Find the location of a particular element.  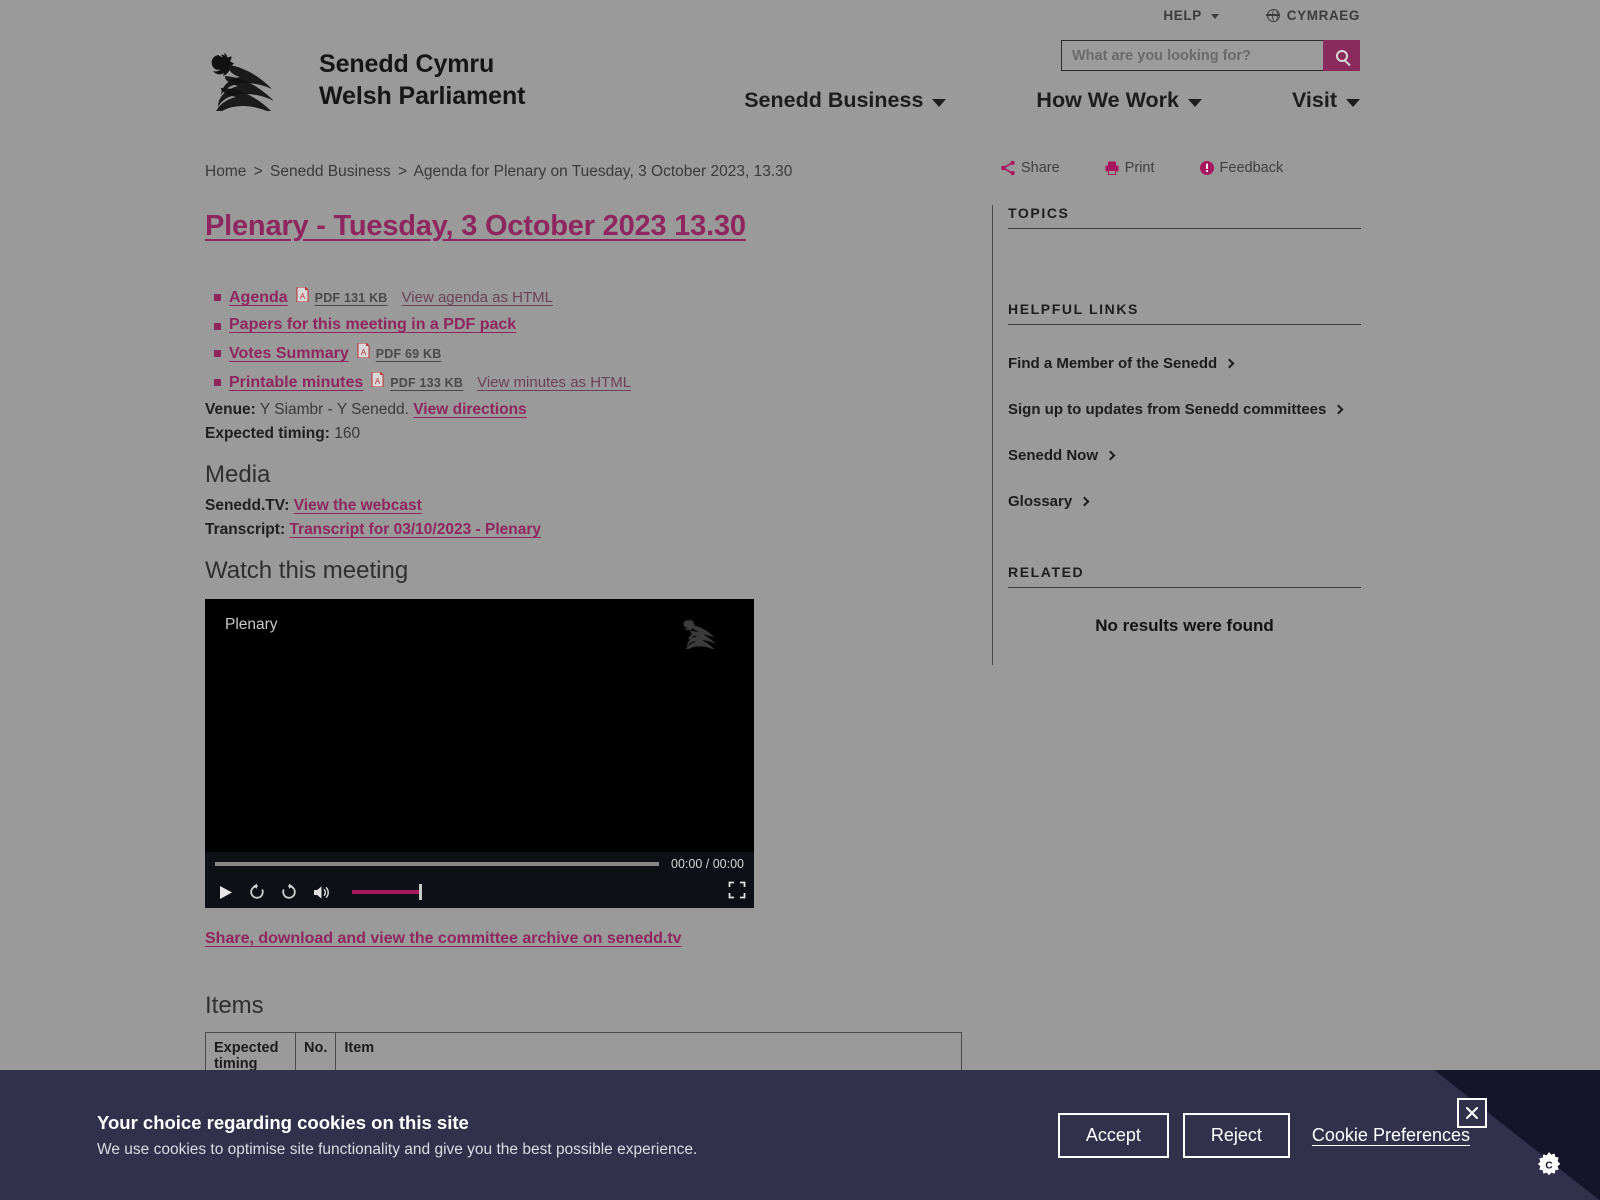

mute-button is located at coordinates (322, 892).